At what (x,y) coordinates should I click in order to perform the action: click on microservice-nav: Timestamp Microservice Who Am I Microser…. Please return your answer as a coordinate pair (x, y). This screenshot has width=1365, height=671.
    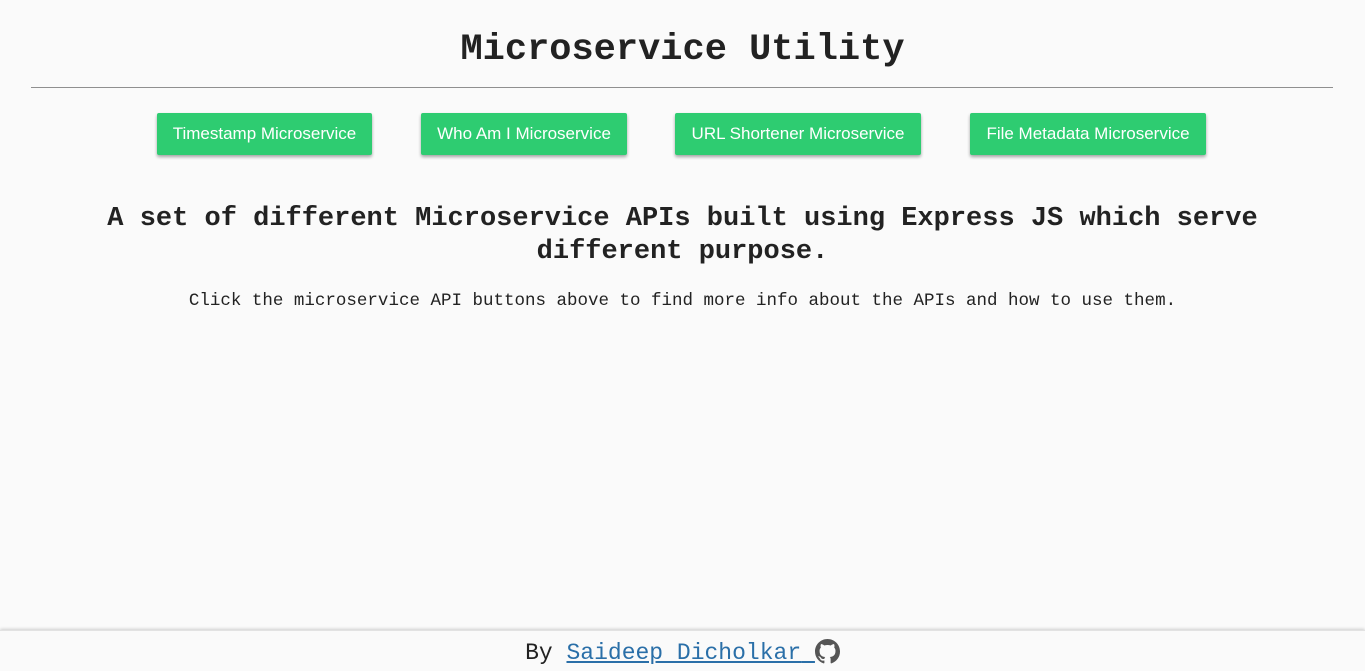
    Looking at the image, I should click on (682, 134).